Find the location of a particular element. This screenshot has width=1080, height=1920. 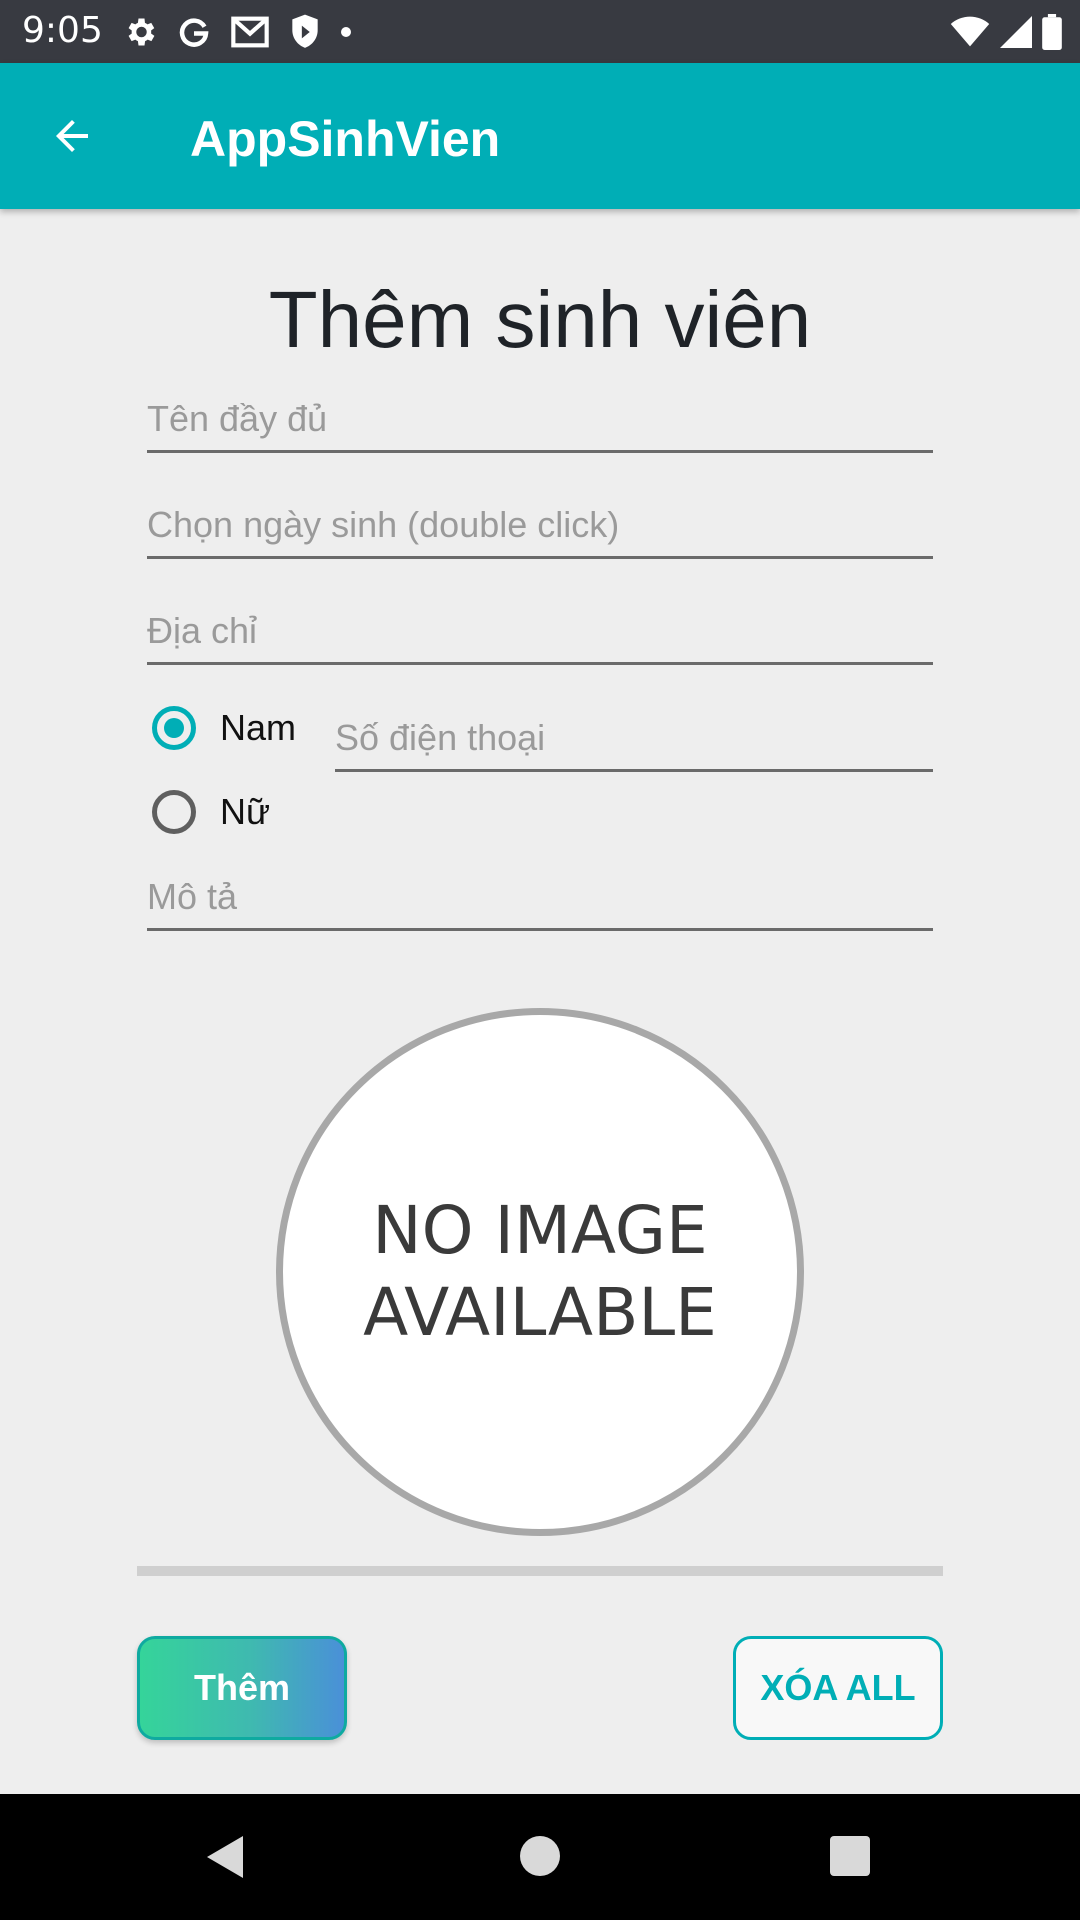

gender-label-male: Nam is located at coordinates (258, 727).